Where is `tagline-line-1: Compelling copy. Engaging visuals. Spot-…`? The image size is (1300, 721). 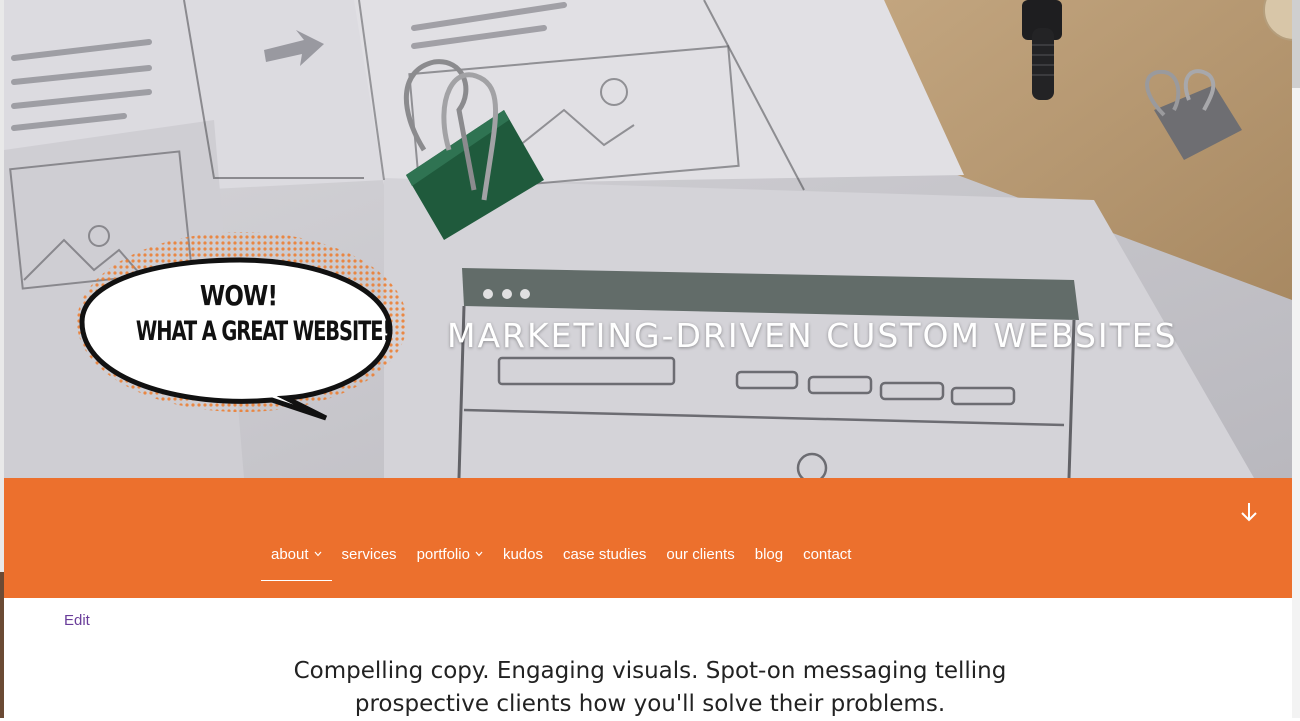 tagline-line-1: Compelling copy. Engaging visuals. Spot-… is located at coordinates (650, 671).